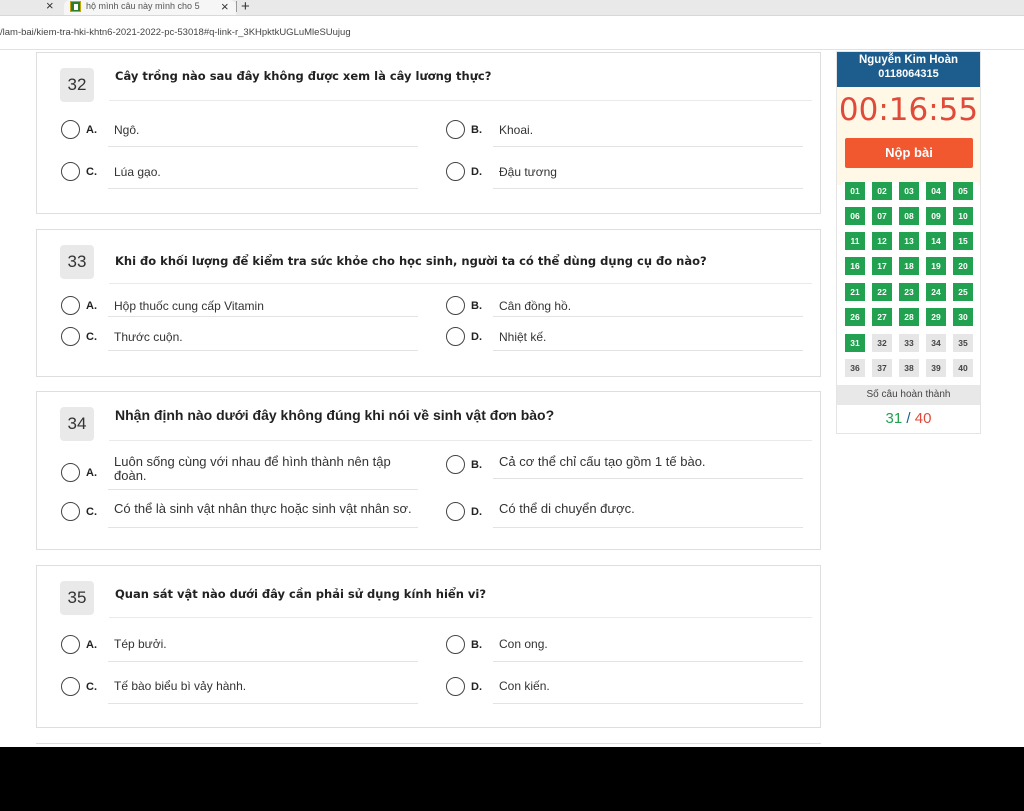  Describe the element at coordinates (963, 216) in the screenshot. I see `question-nav-cell: 10` at that location.